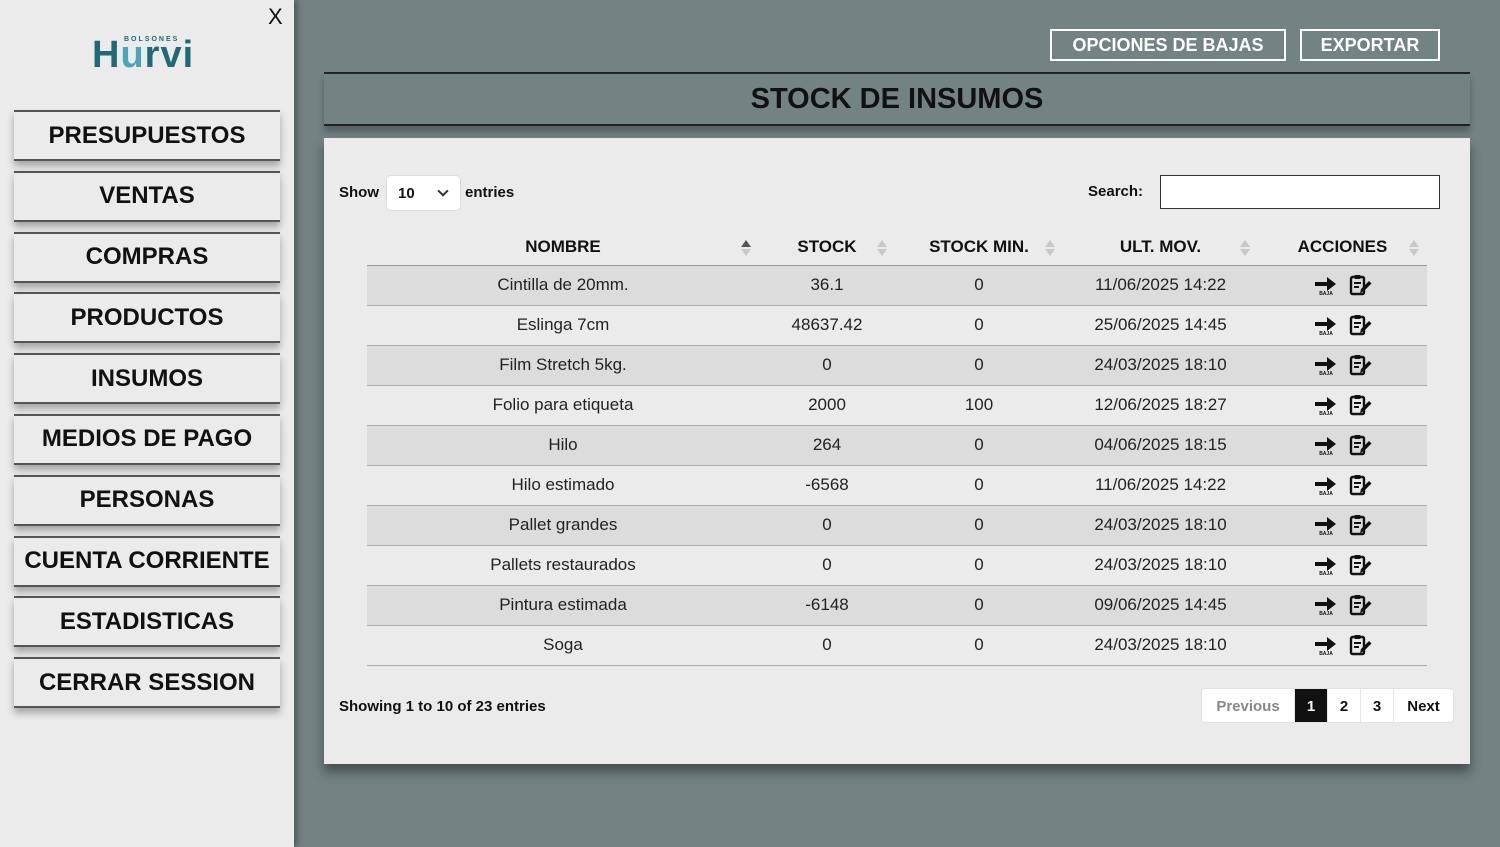 The width and height of the screenshot is (1500, 847). What do you see at coordinates (275, 17) in the screenshot?
I see `close-icon: X` at bounding box center [275, 17].